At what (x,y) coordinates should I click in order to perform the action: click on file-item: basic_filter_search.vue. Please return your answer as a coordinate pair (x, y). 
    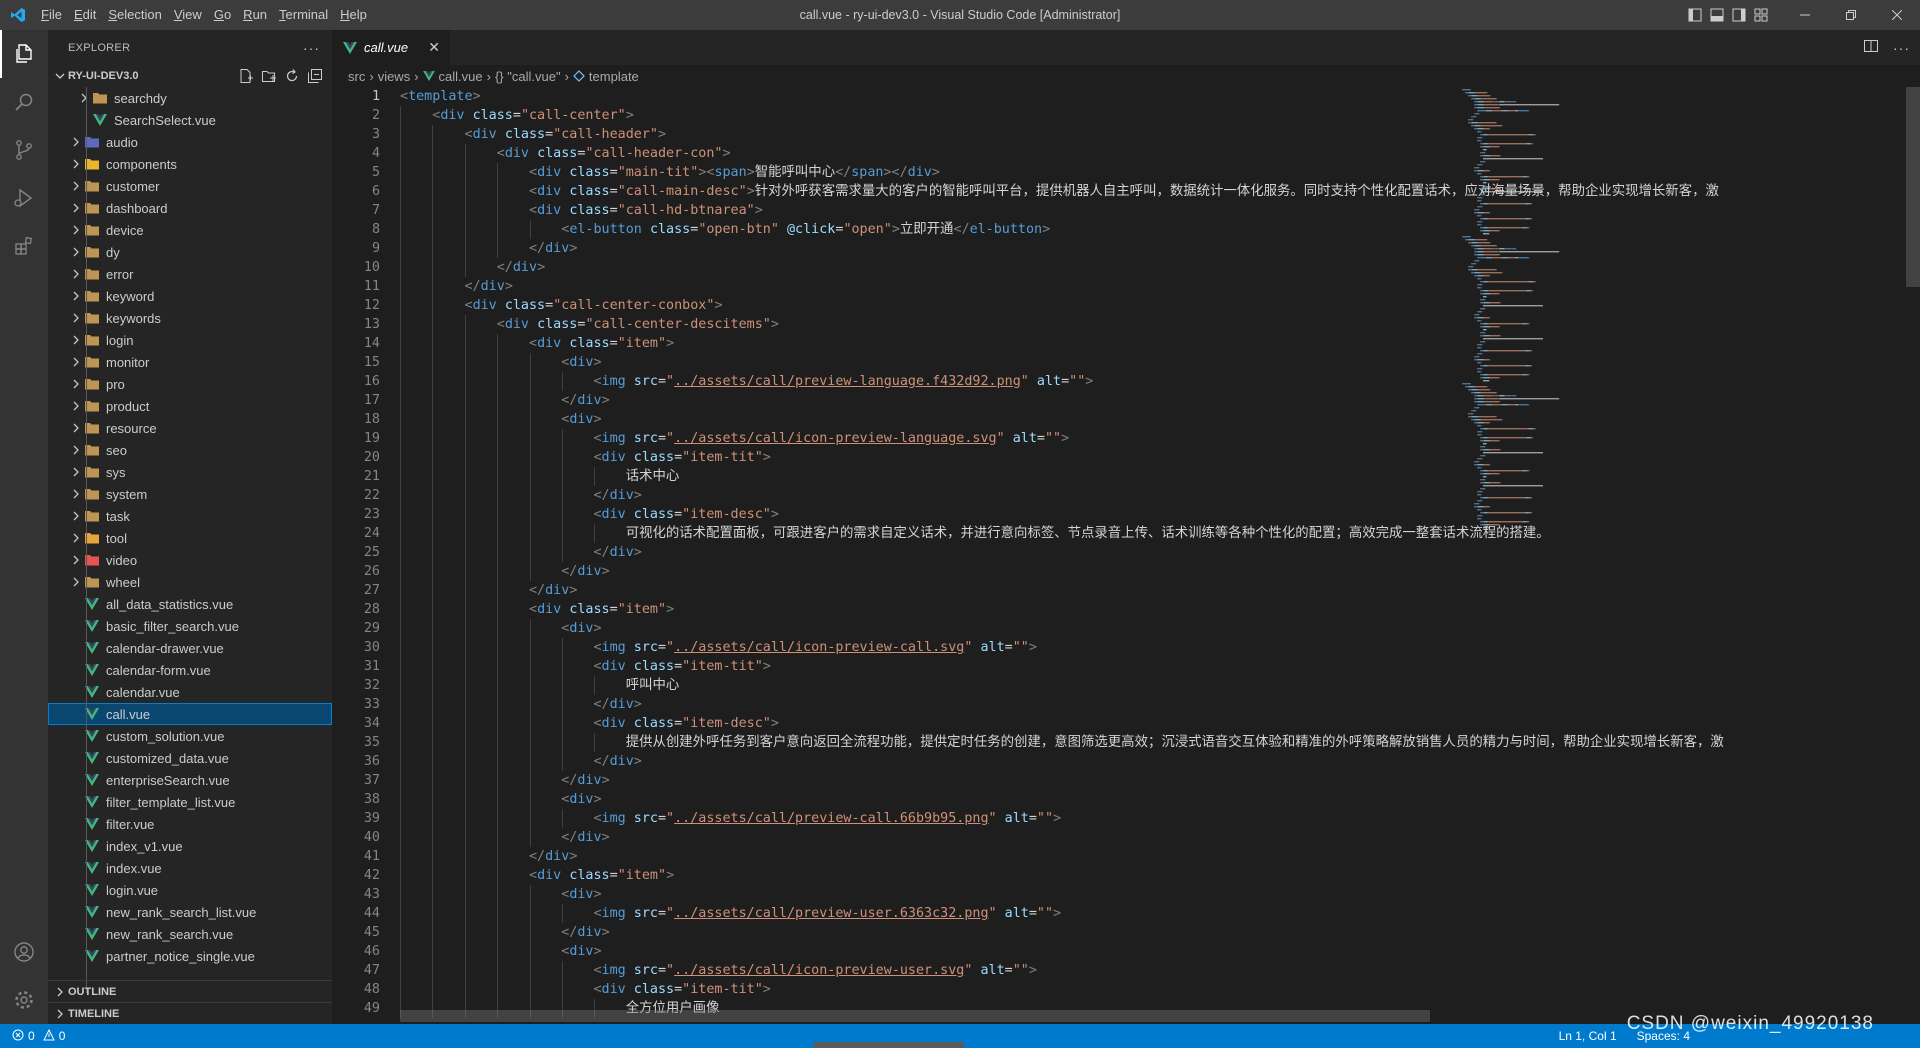
    Looking at the image, I should click on (190, 626).